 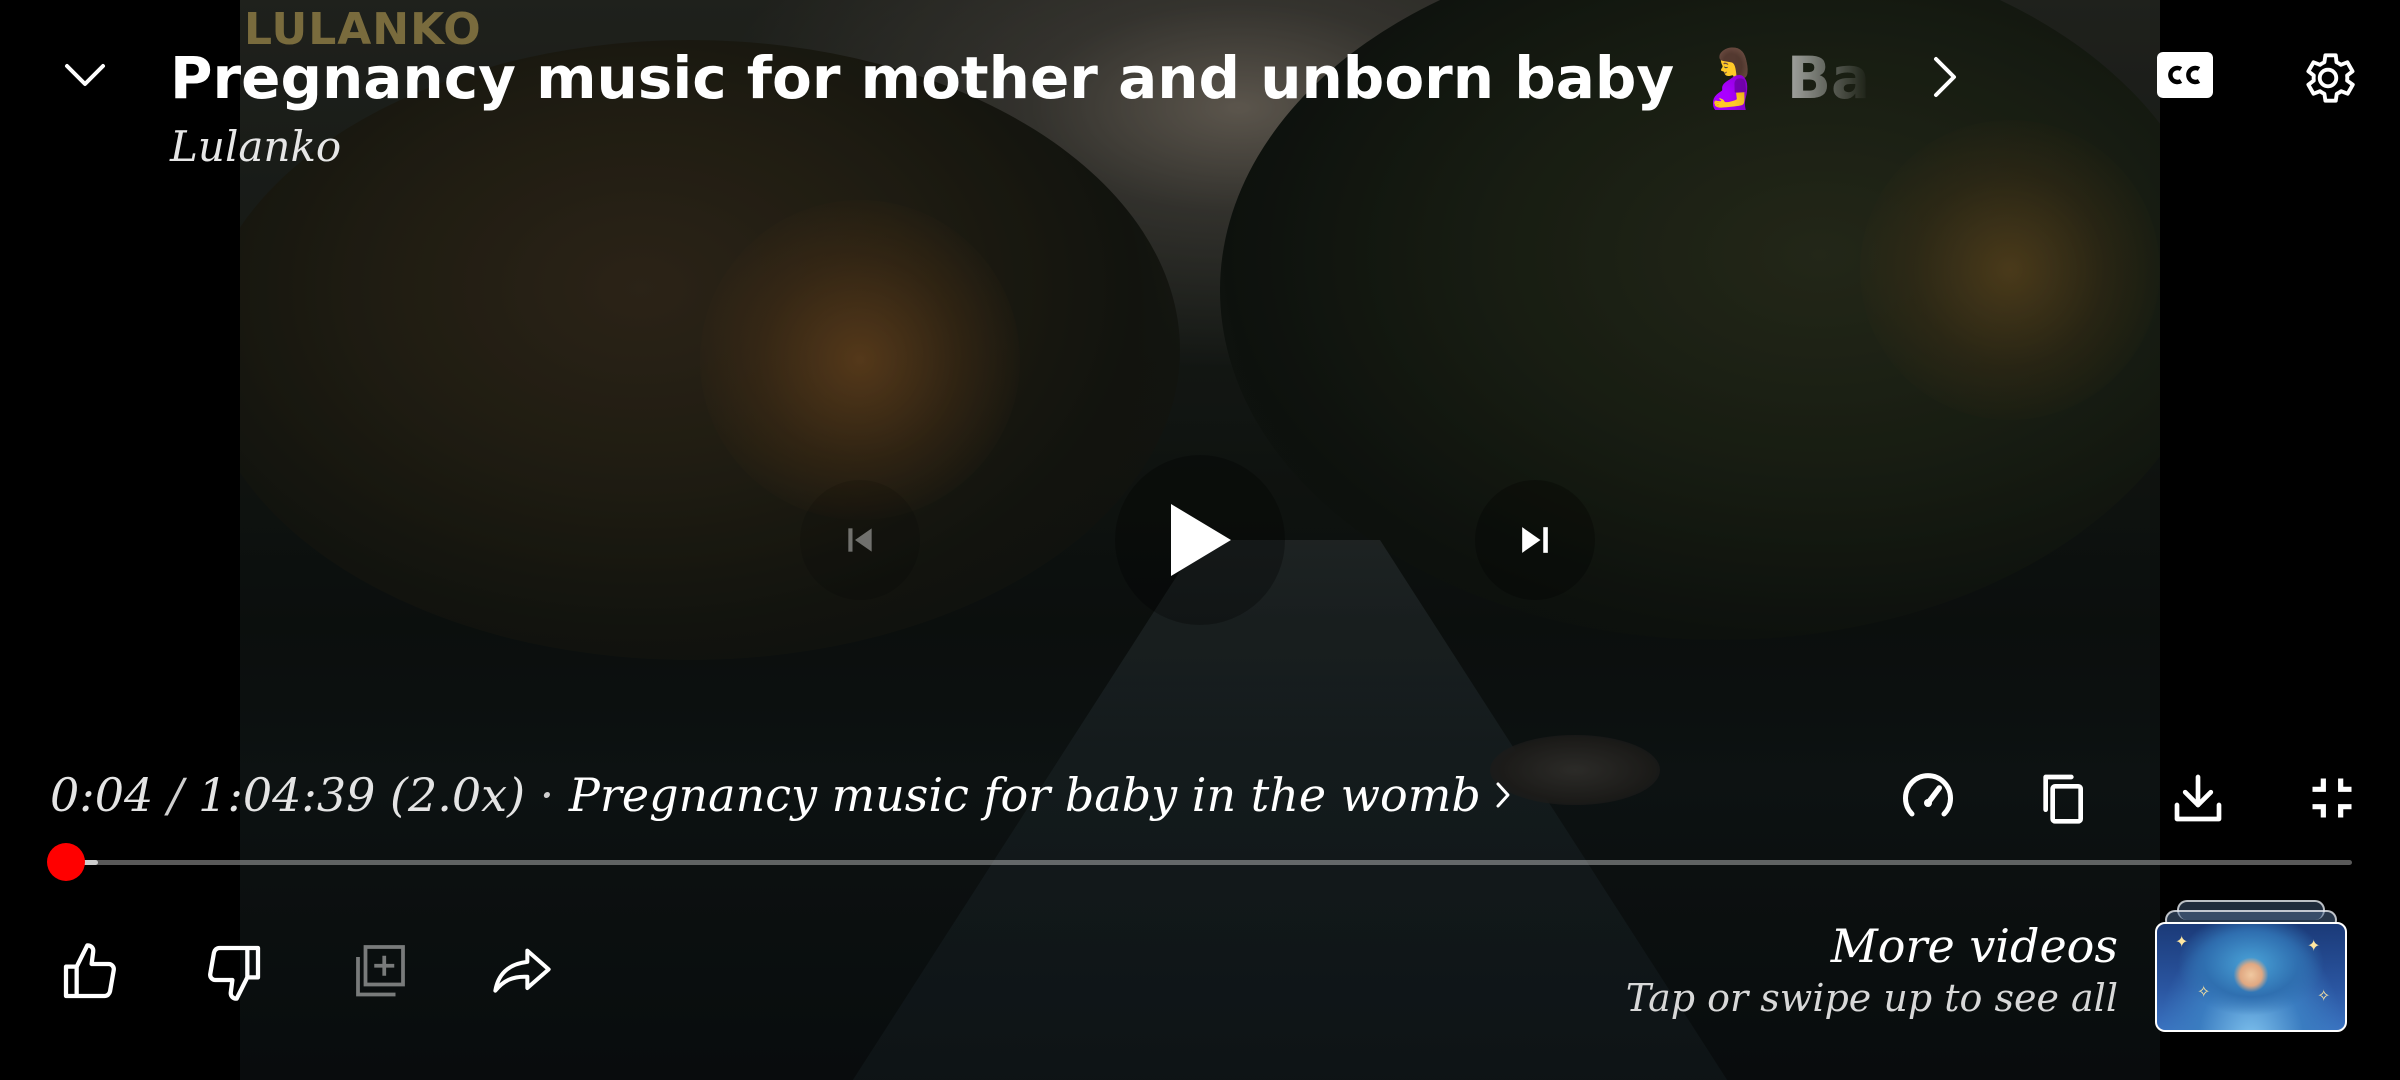 What do you see at coordinates (287, 795) in the screenshot?
I see `total-duration: 1:04:39` at bounding box center [287, 795].